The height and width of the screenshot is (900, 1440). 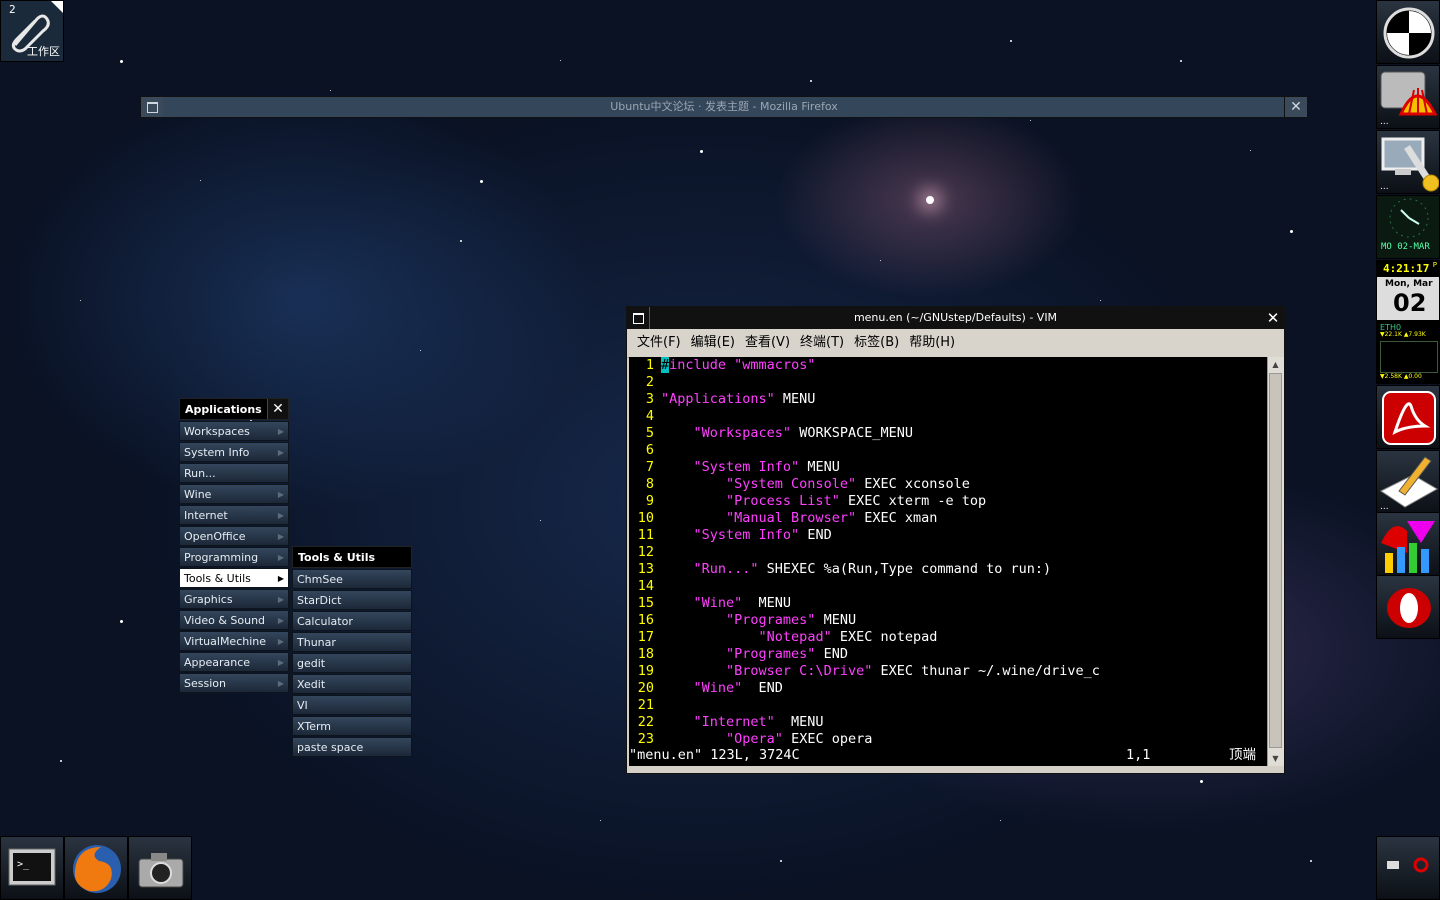 I want to click on line-number: 6, so click(x=649, y=450).